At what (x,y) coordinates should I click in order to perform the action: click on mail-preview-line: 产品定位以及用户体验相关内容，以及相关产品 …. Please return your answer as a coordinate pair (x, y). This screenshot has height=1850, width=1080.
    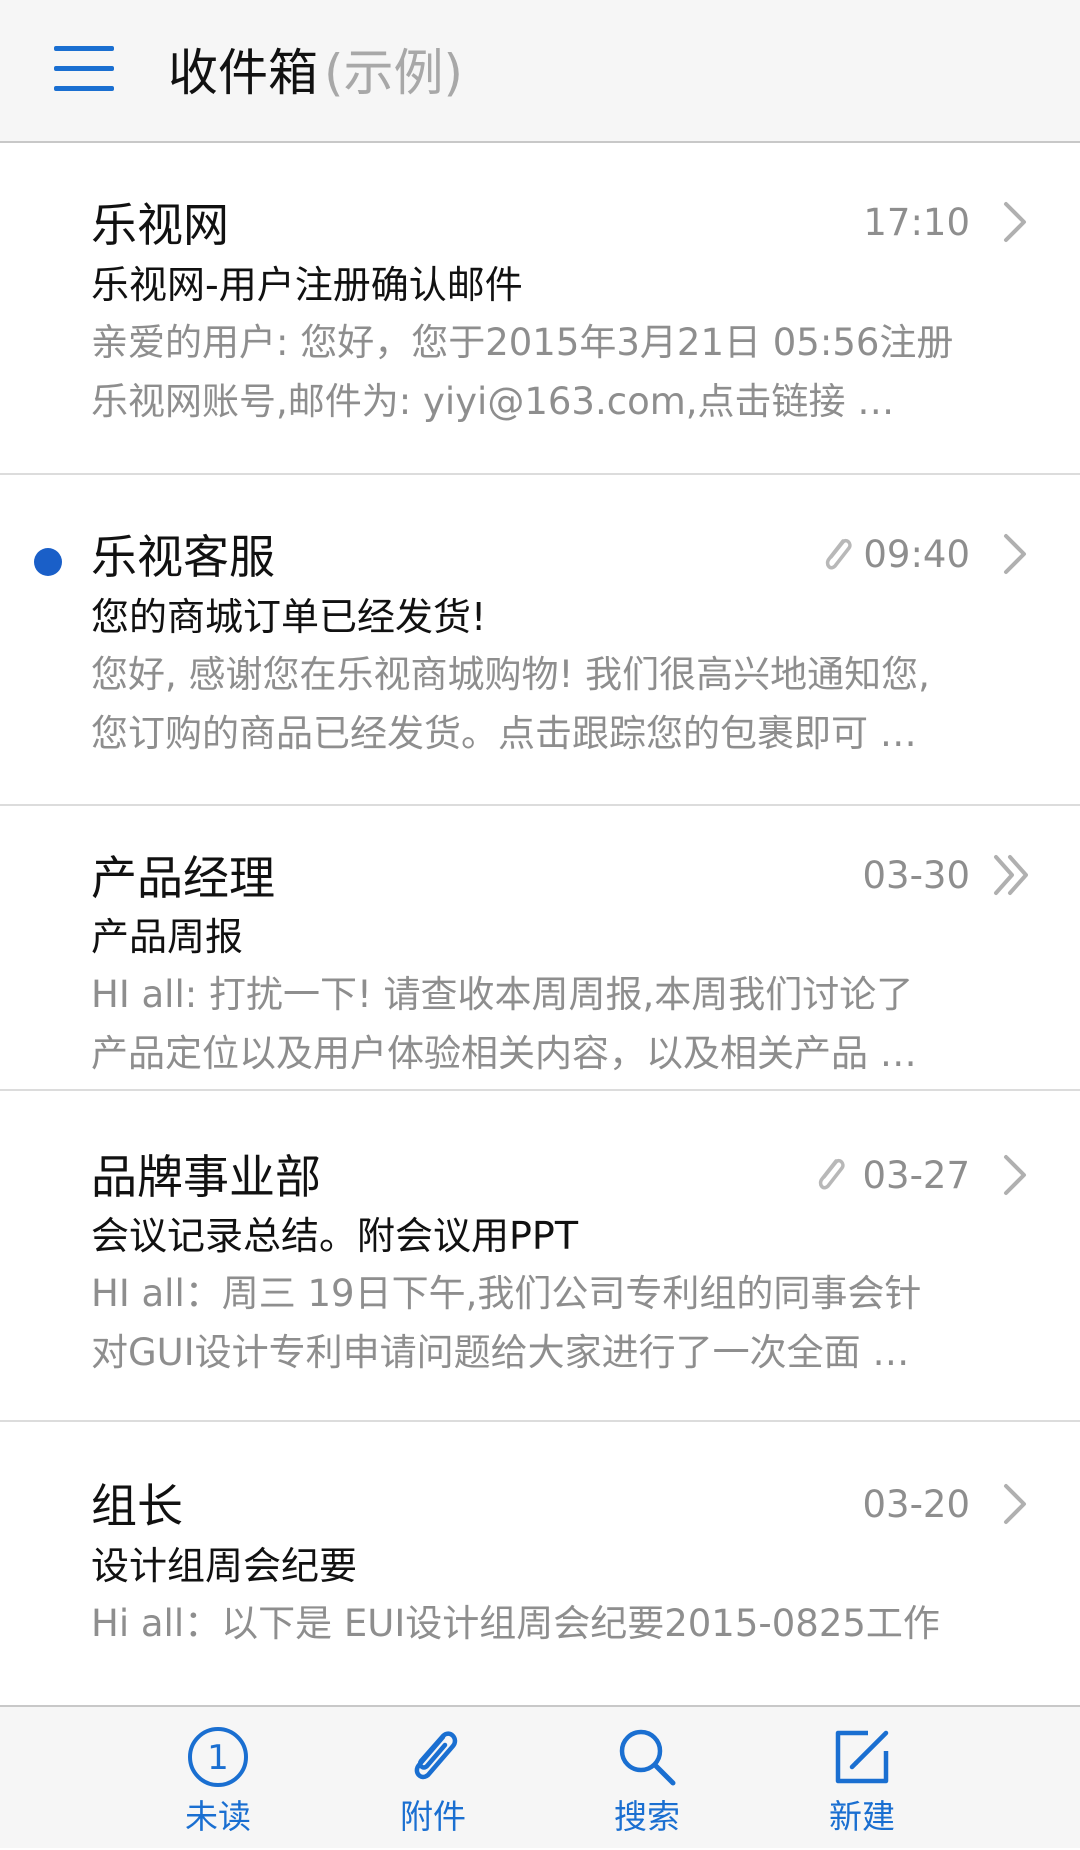
    Looking at the image, I should click on (504, 1053).